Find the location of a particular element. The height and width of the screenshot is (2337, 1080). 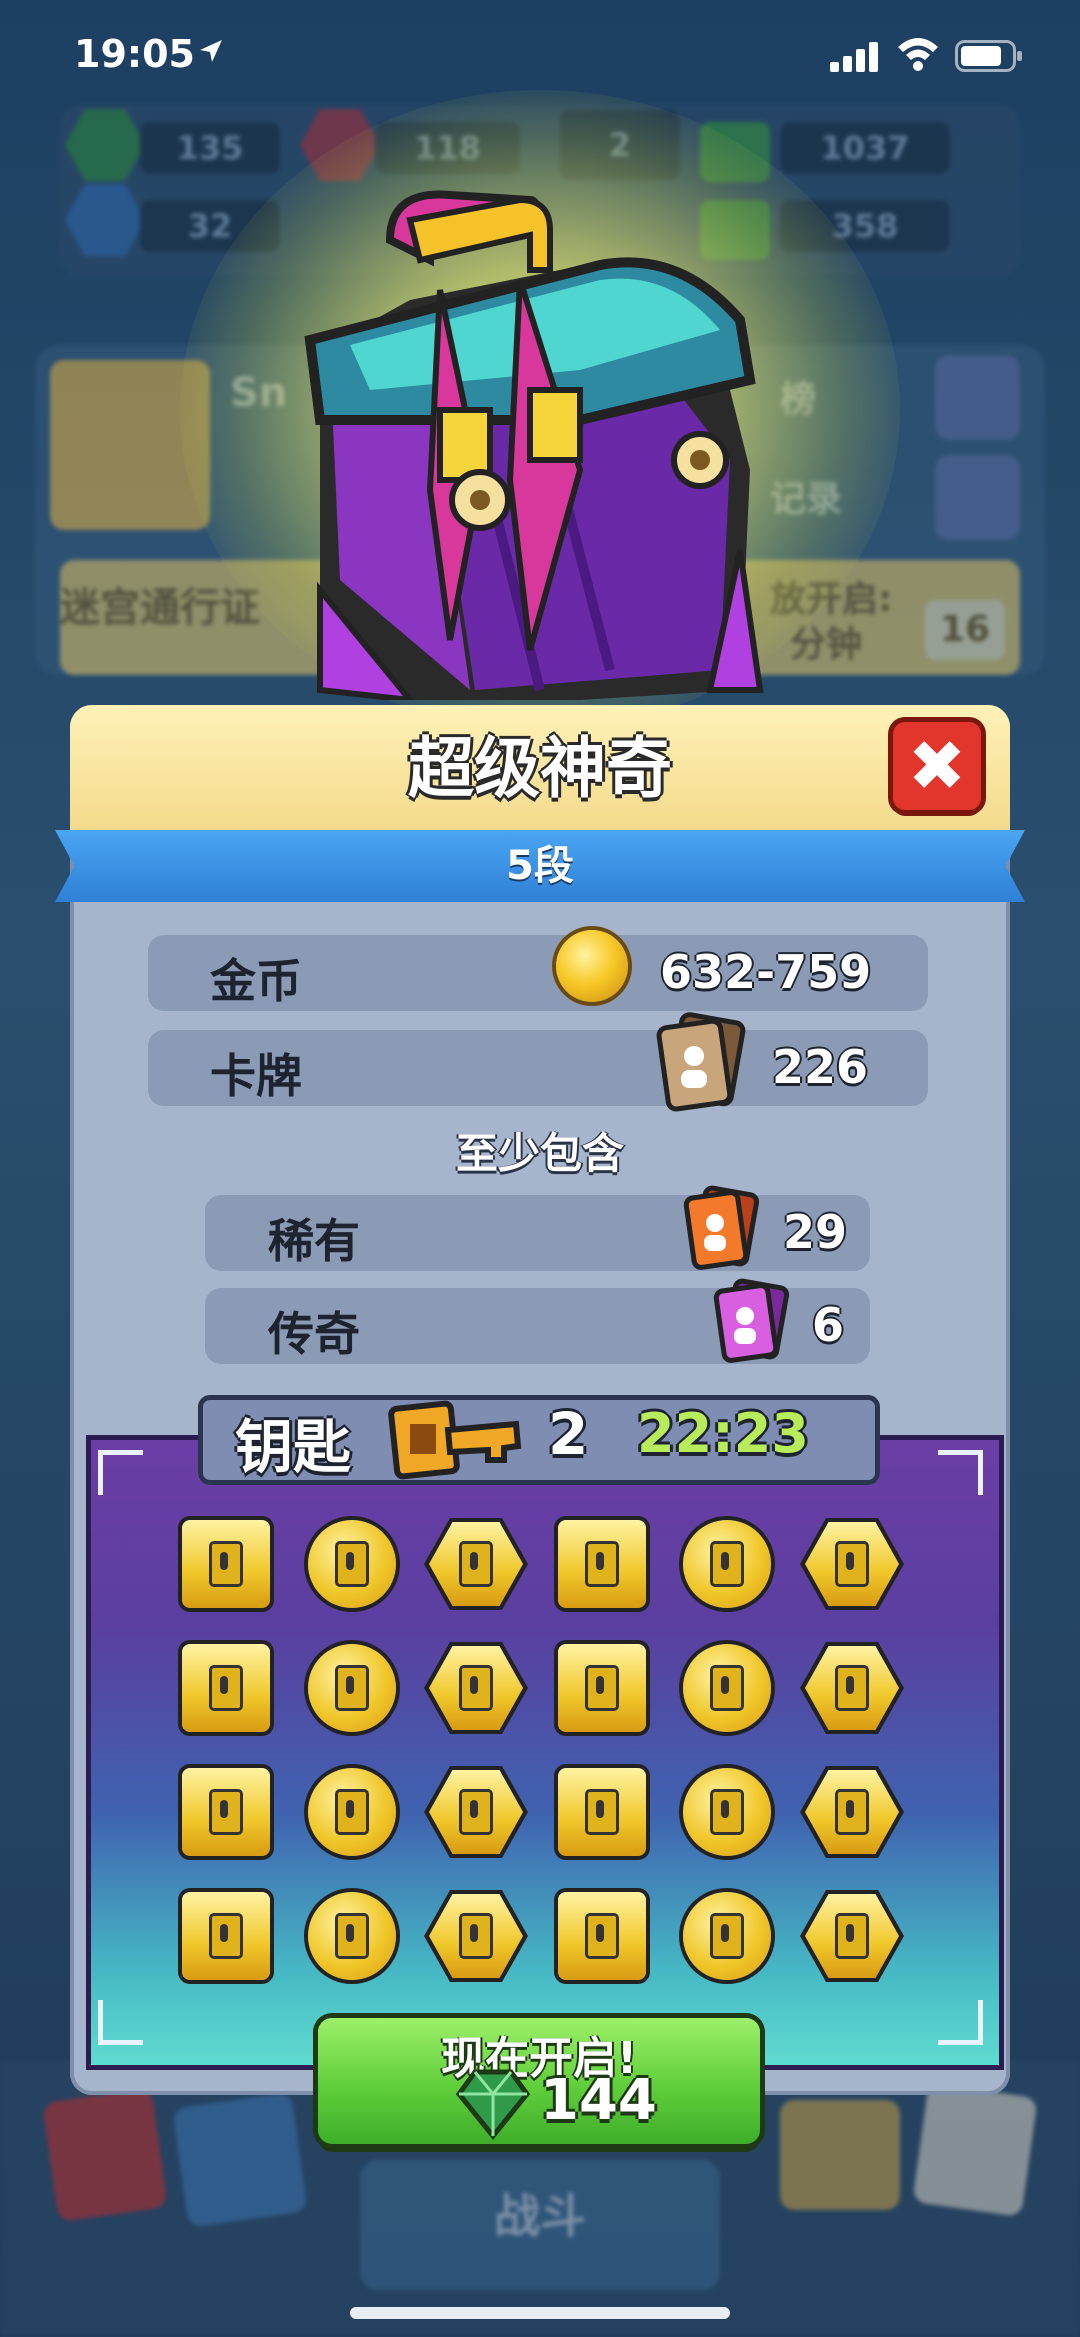

open-now-label: 现在开启! is located at coordinates (539, 2058).